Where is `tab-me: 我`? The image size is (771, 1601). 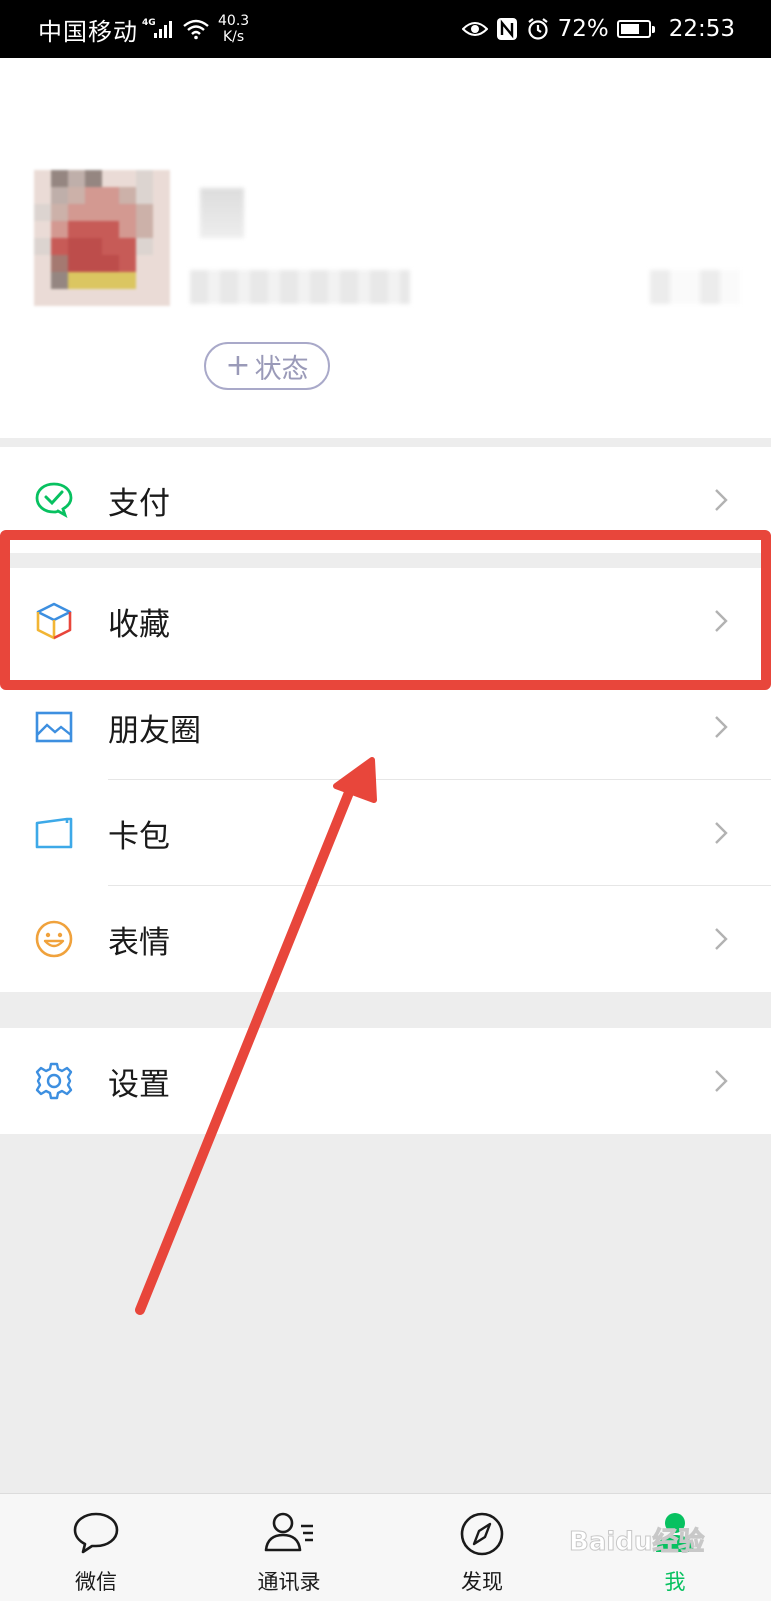
tab-me: 我 is located at coordinates (675, 1547).